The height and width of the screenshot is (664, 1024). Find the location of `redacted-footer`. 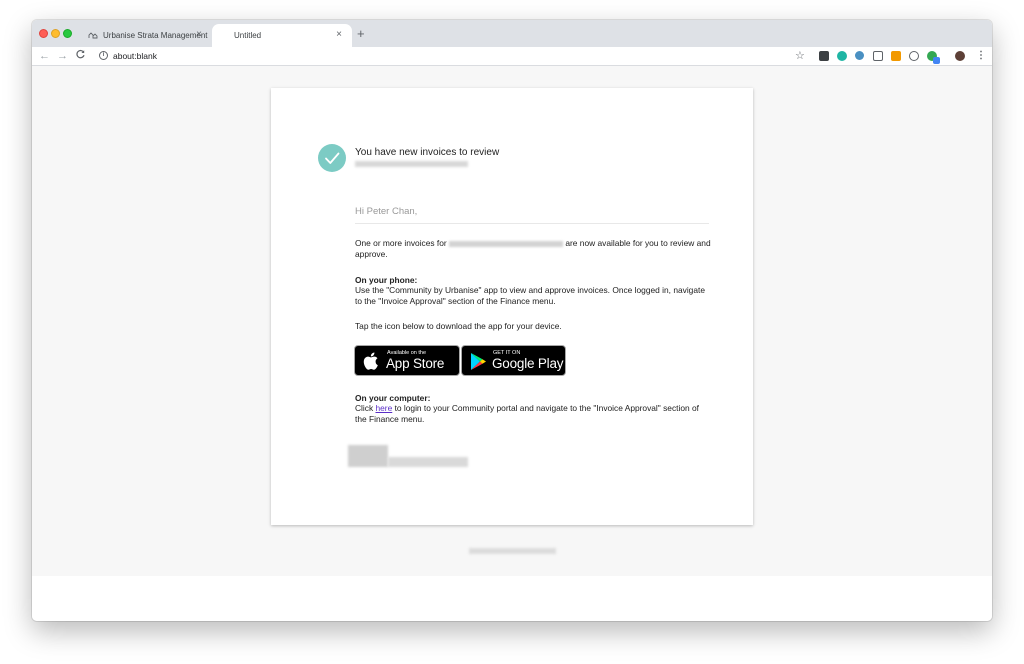

redacted-footer is located at coordinates (512, 551).